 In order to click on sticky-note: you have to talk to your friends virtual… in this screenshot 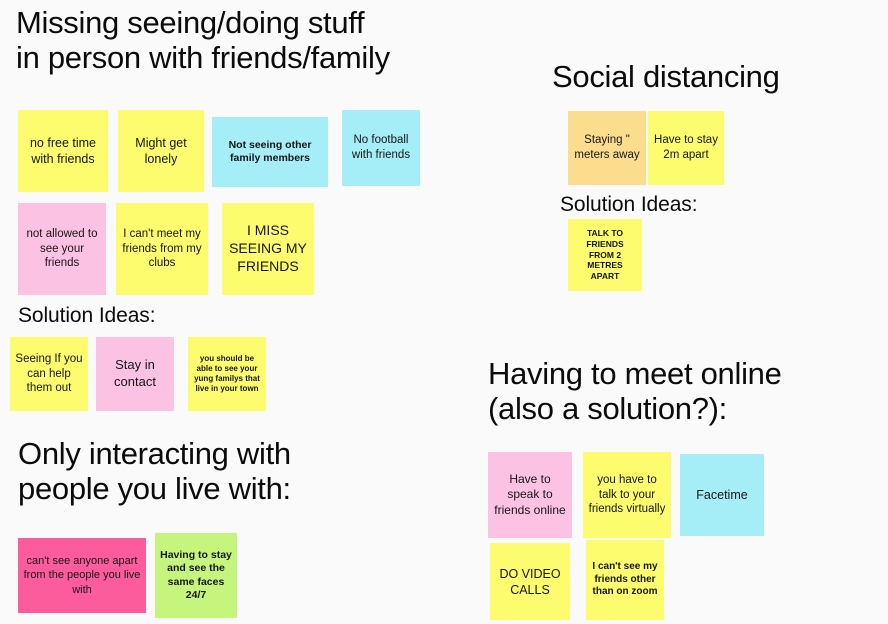, I will do `click(627, 495)`.